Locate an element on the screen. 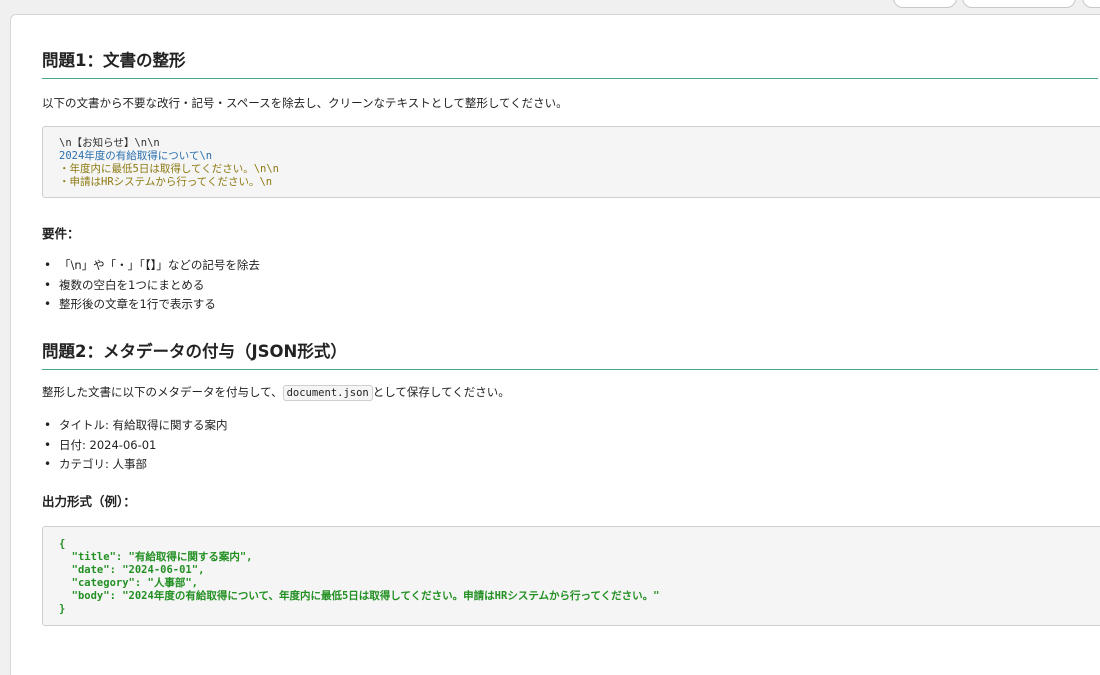  section2-heading: 問題2：メタデータの付与（JSON形式） is located at coordinates (570, 354).